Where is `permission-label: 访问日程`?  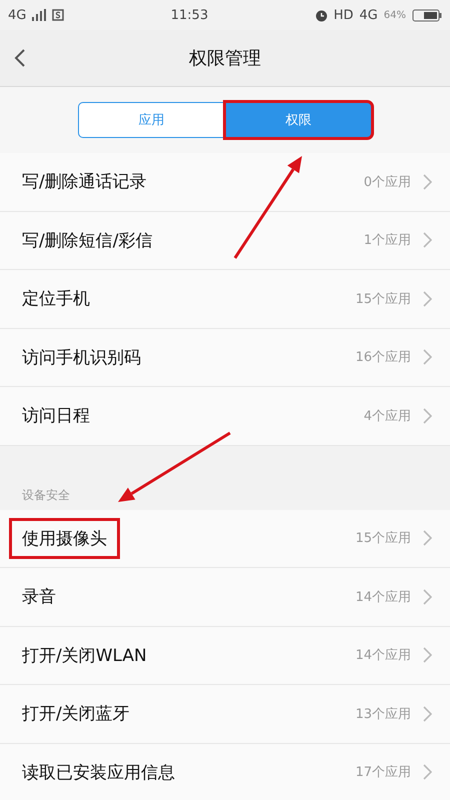
permission-label: 访问日程 is located at coordinates (56, 416).